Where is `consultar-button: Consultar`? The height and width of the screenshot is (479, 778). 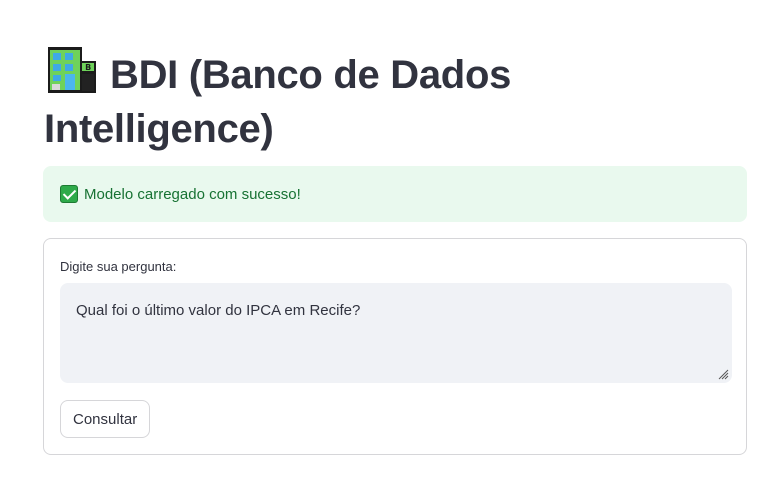 consultar-button: Consultar is located at coordinates (105, 419).